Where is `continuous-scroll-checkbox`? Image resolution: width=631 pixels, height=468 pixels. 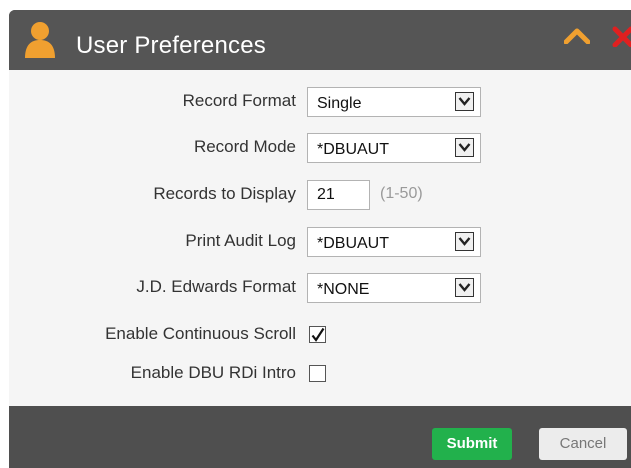 continuous-scroll-checkbox is located at coordinates (317, 334).